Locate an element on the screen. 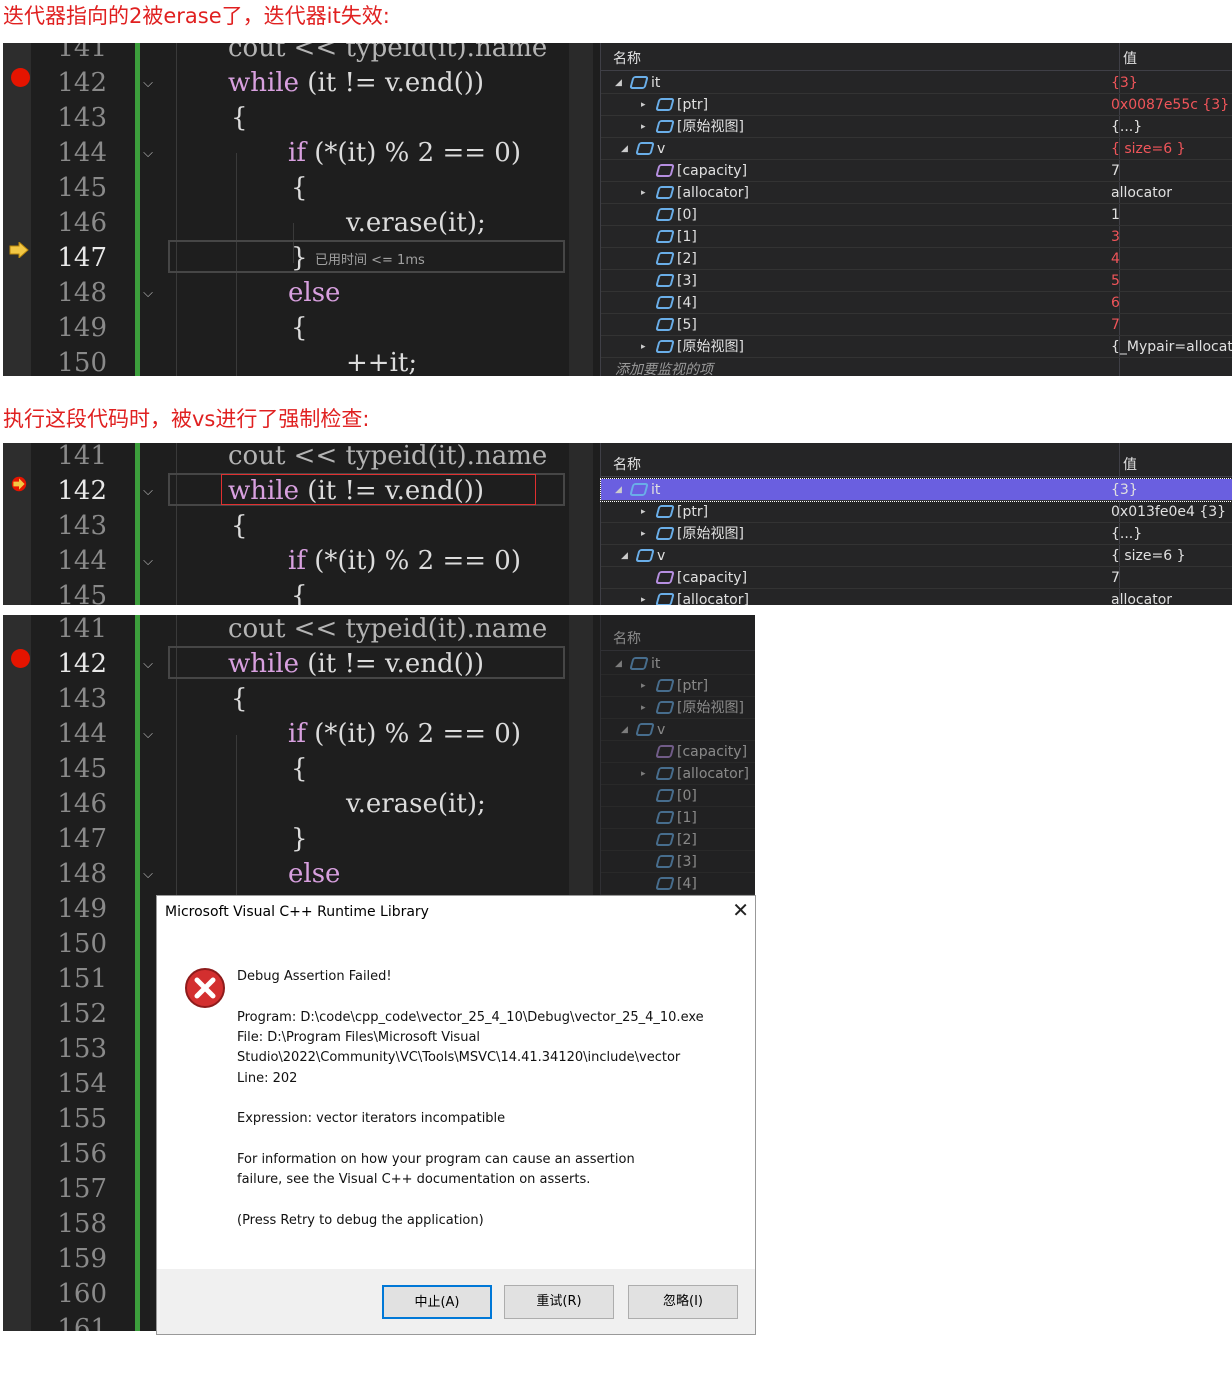  watch-row: ▸ [allocator] is located at coordinates (678, 774).